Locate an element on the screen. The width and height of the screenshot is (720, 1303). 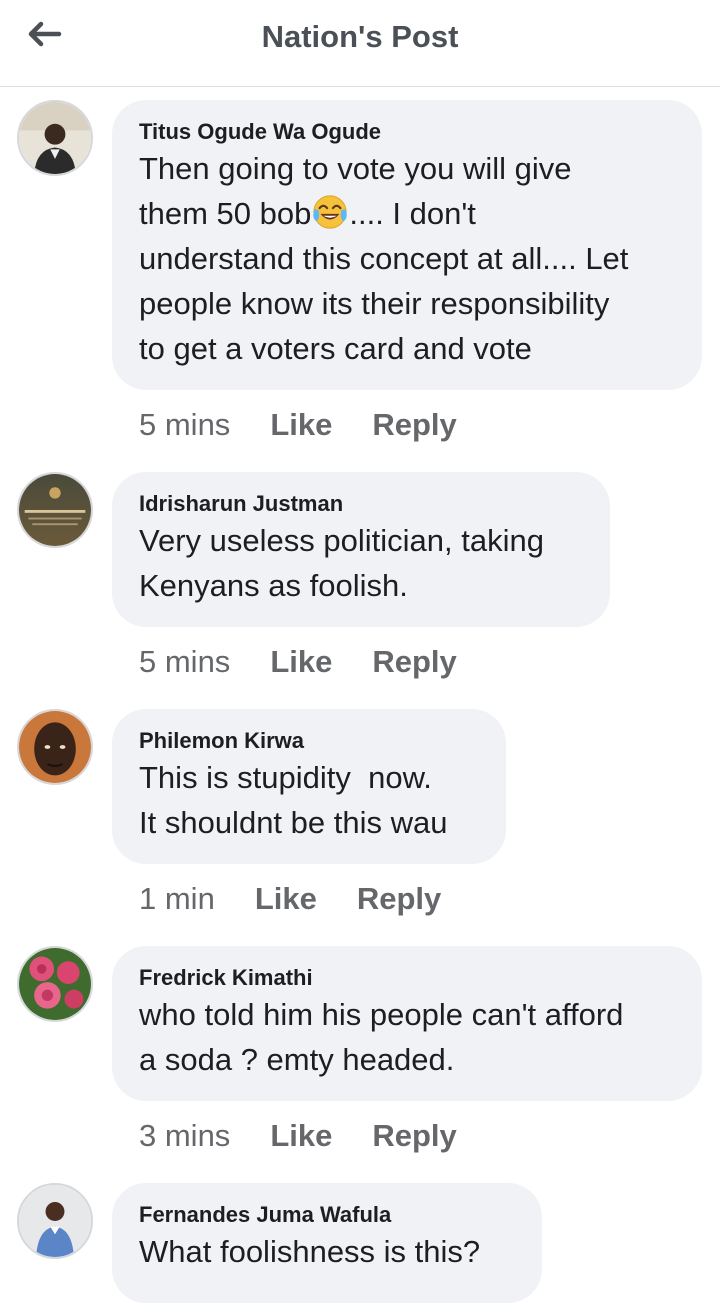
comment-line: to get a voters card and vote is located at coordinates (335, 348).